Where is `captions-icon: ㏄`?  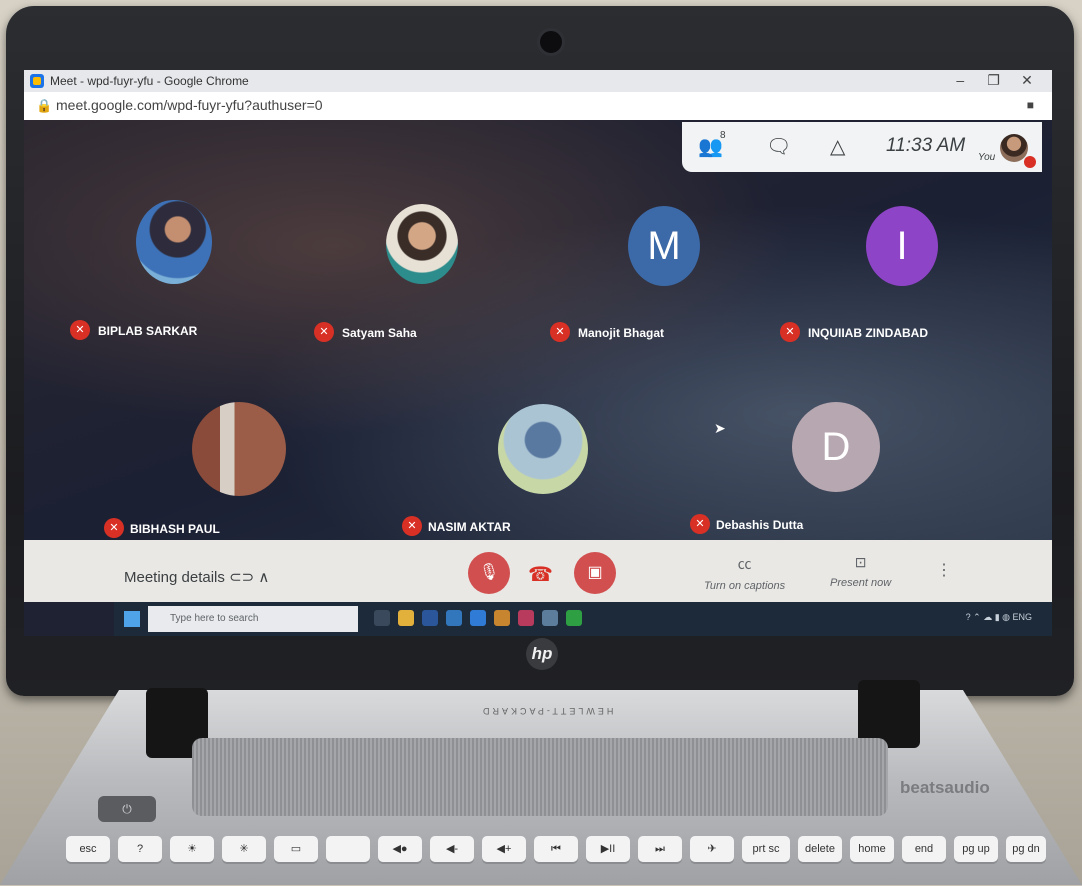 captions-icon: ㏄ is located at coordinates (744, 564).